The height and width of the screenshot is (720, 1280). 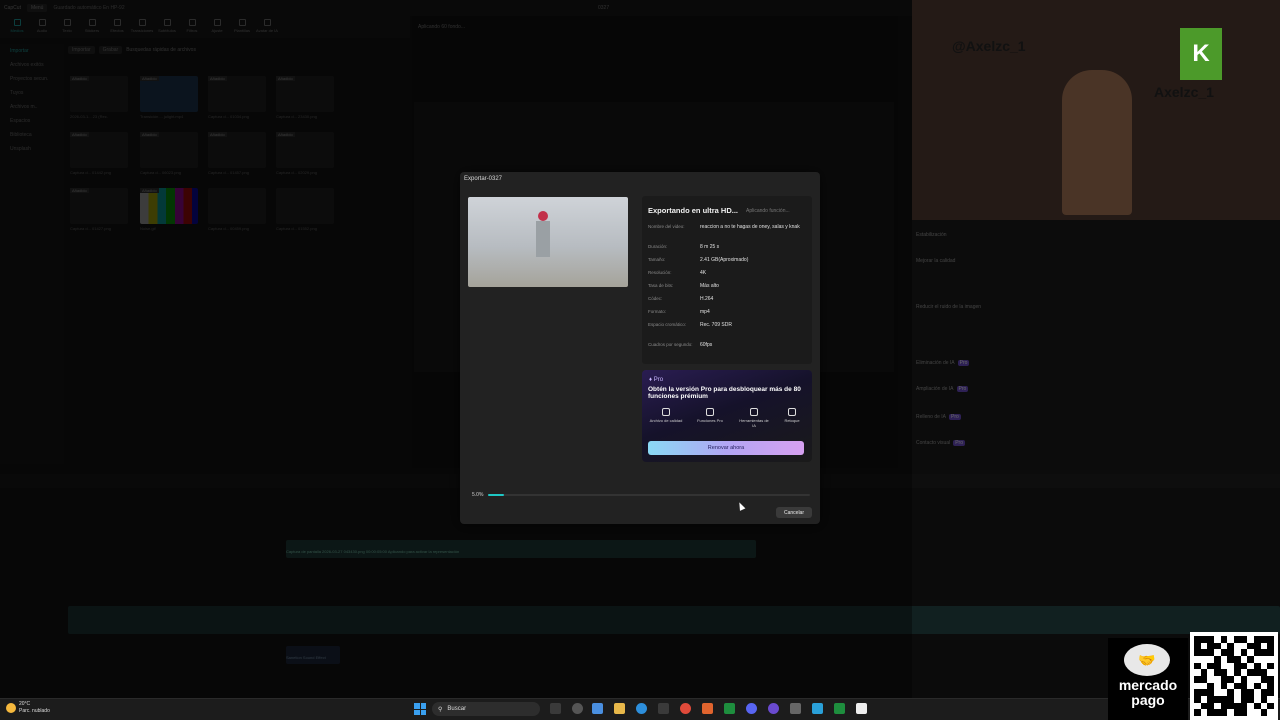 I want to click on settings-app-icon, so click(x=577, y=708).